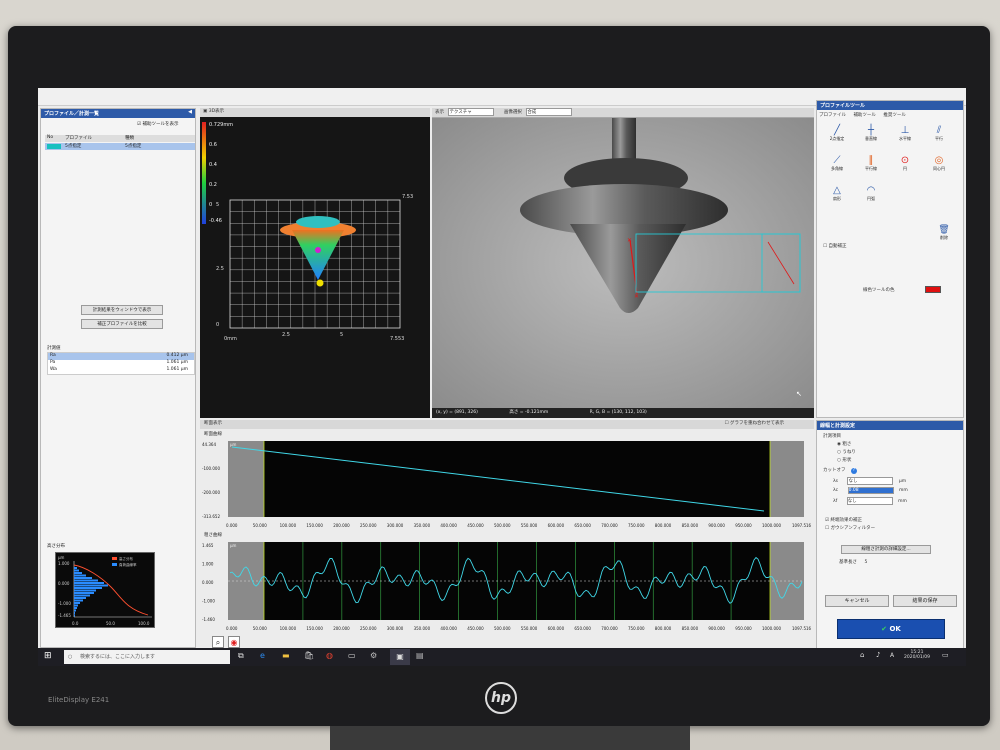 The height and width of the screenshot is (750, 1000). I want to click on windows-start-icon: ⊞, so click(48, 656).